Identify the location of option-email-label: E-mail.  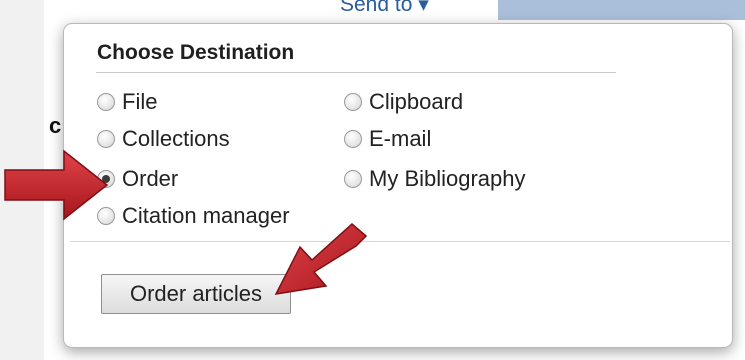
(400, 138).